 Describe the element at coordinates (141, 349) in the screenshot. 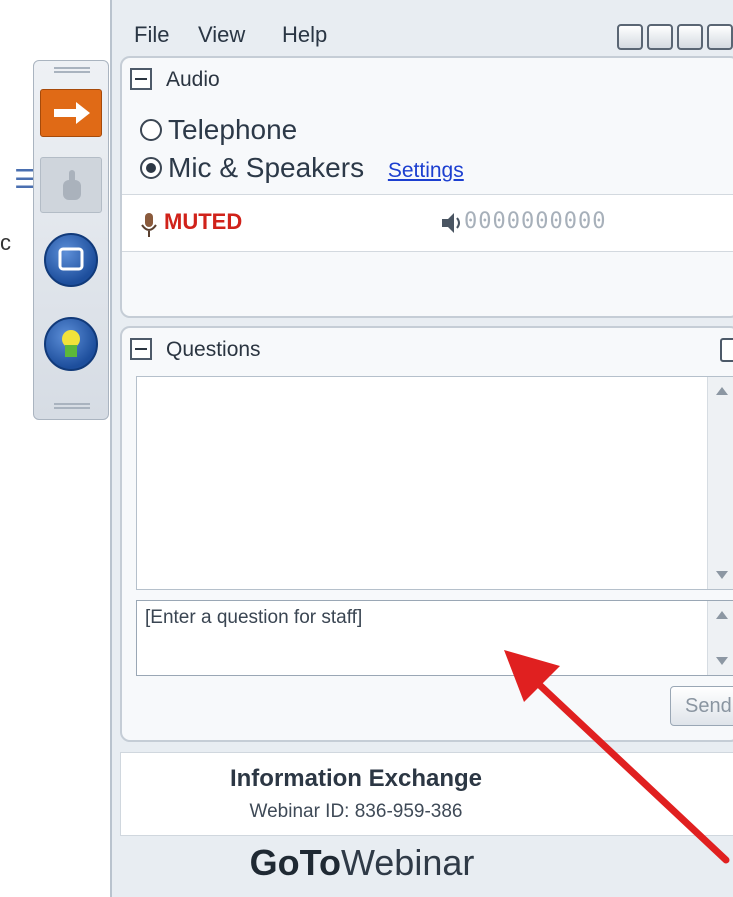

I see `questions-collapse-button` at that location.